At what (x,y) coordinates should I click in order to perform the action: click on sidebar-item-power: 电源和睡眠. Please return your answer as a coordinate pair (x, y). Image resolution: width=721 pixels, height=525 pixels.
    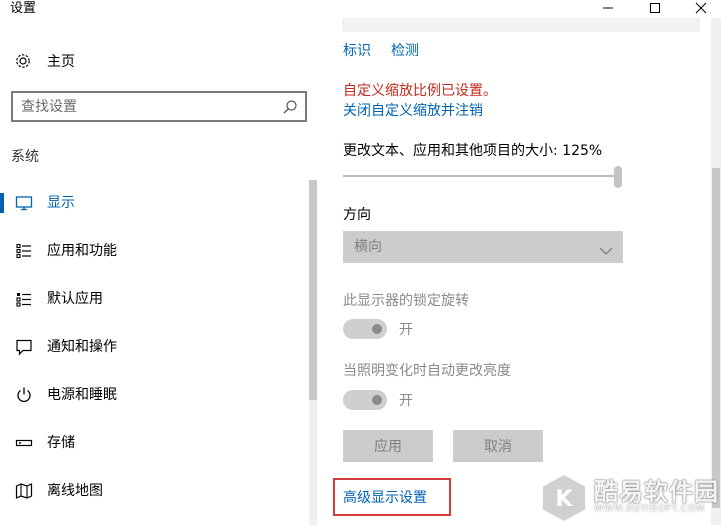
    Looking at the image, I should click on (152, 400).